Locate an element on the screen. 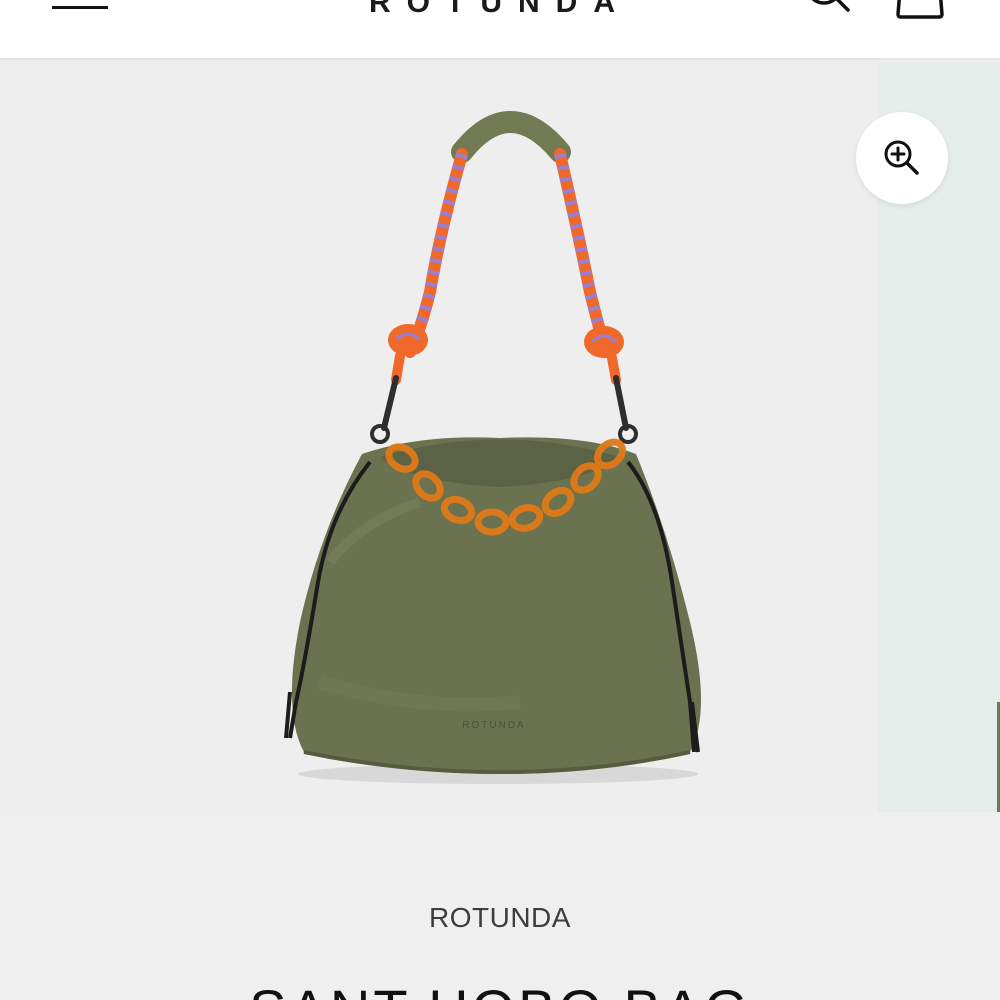  shopping-bag-icon is located at coordinates (920, 9).